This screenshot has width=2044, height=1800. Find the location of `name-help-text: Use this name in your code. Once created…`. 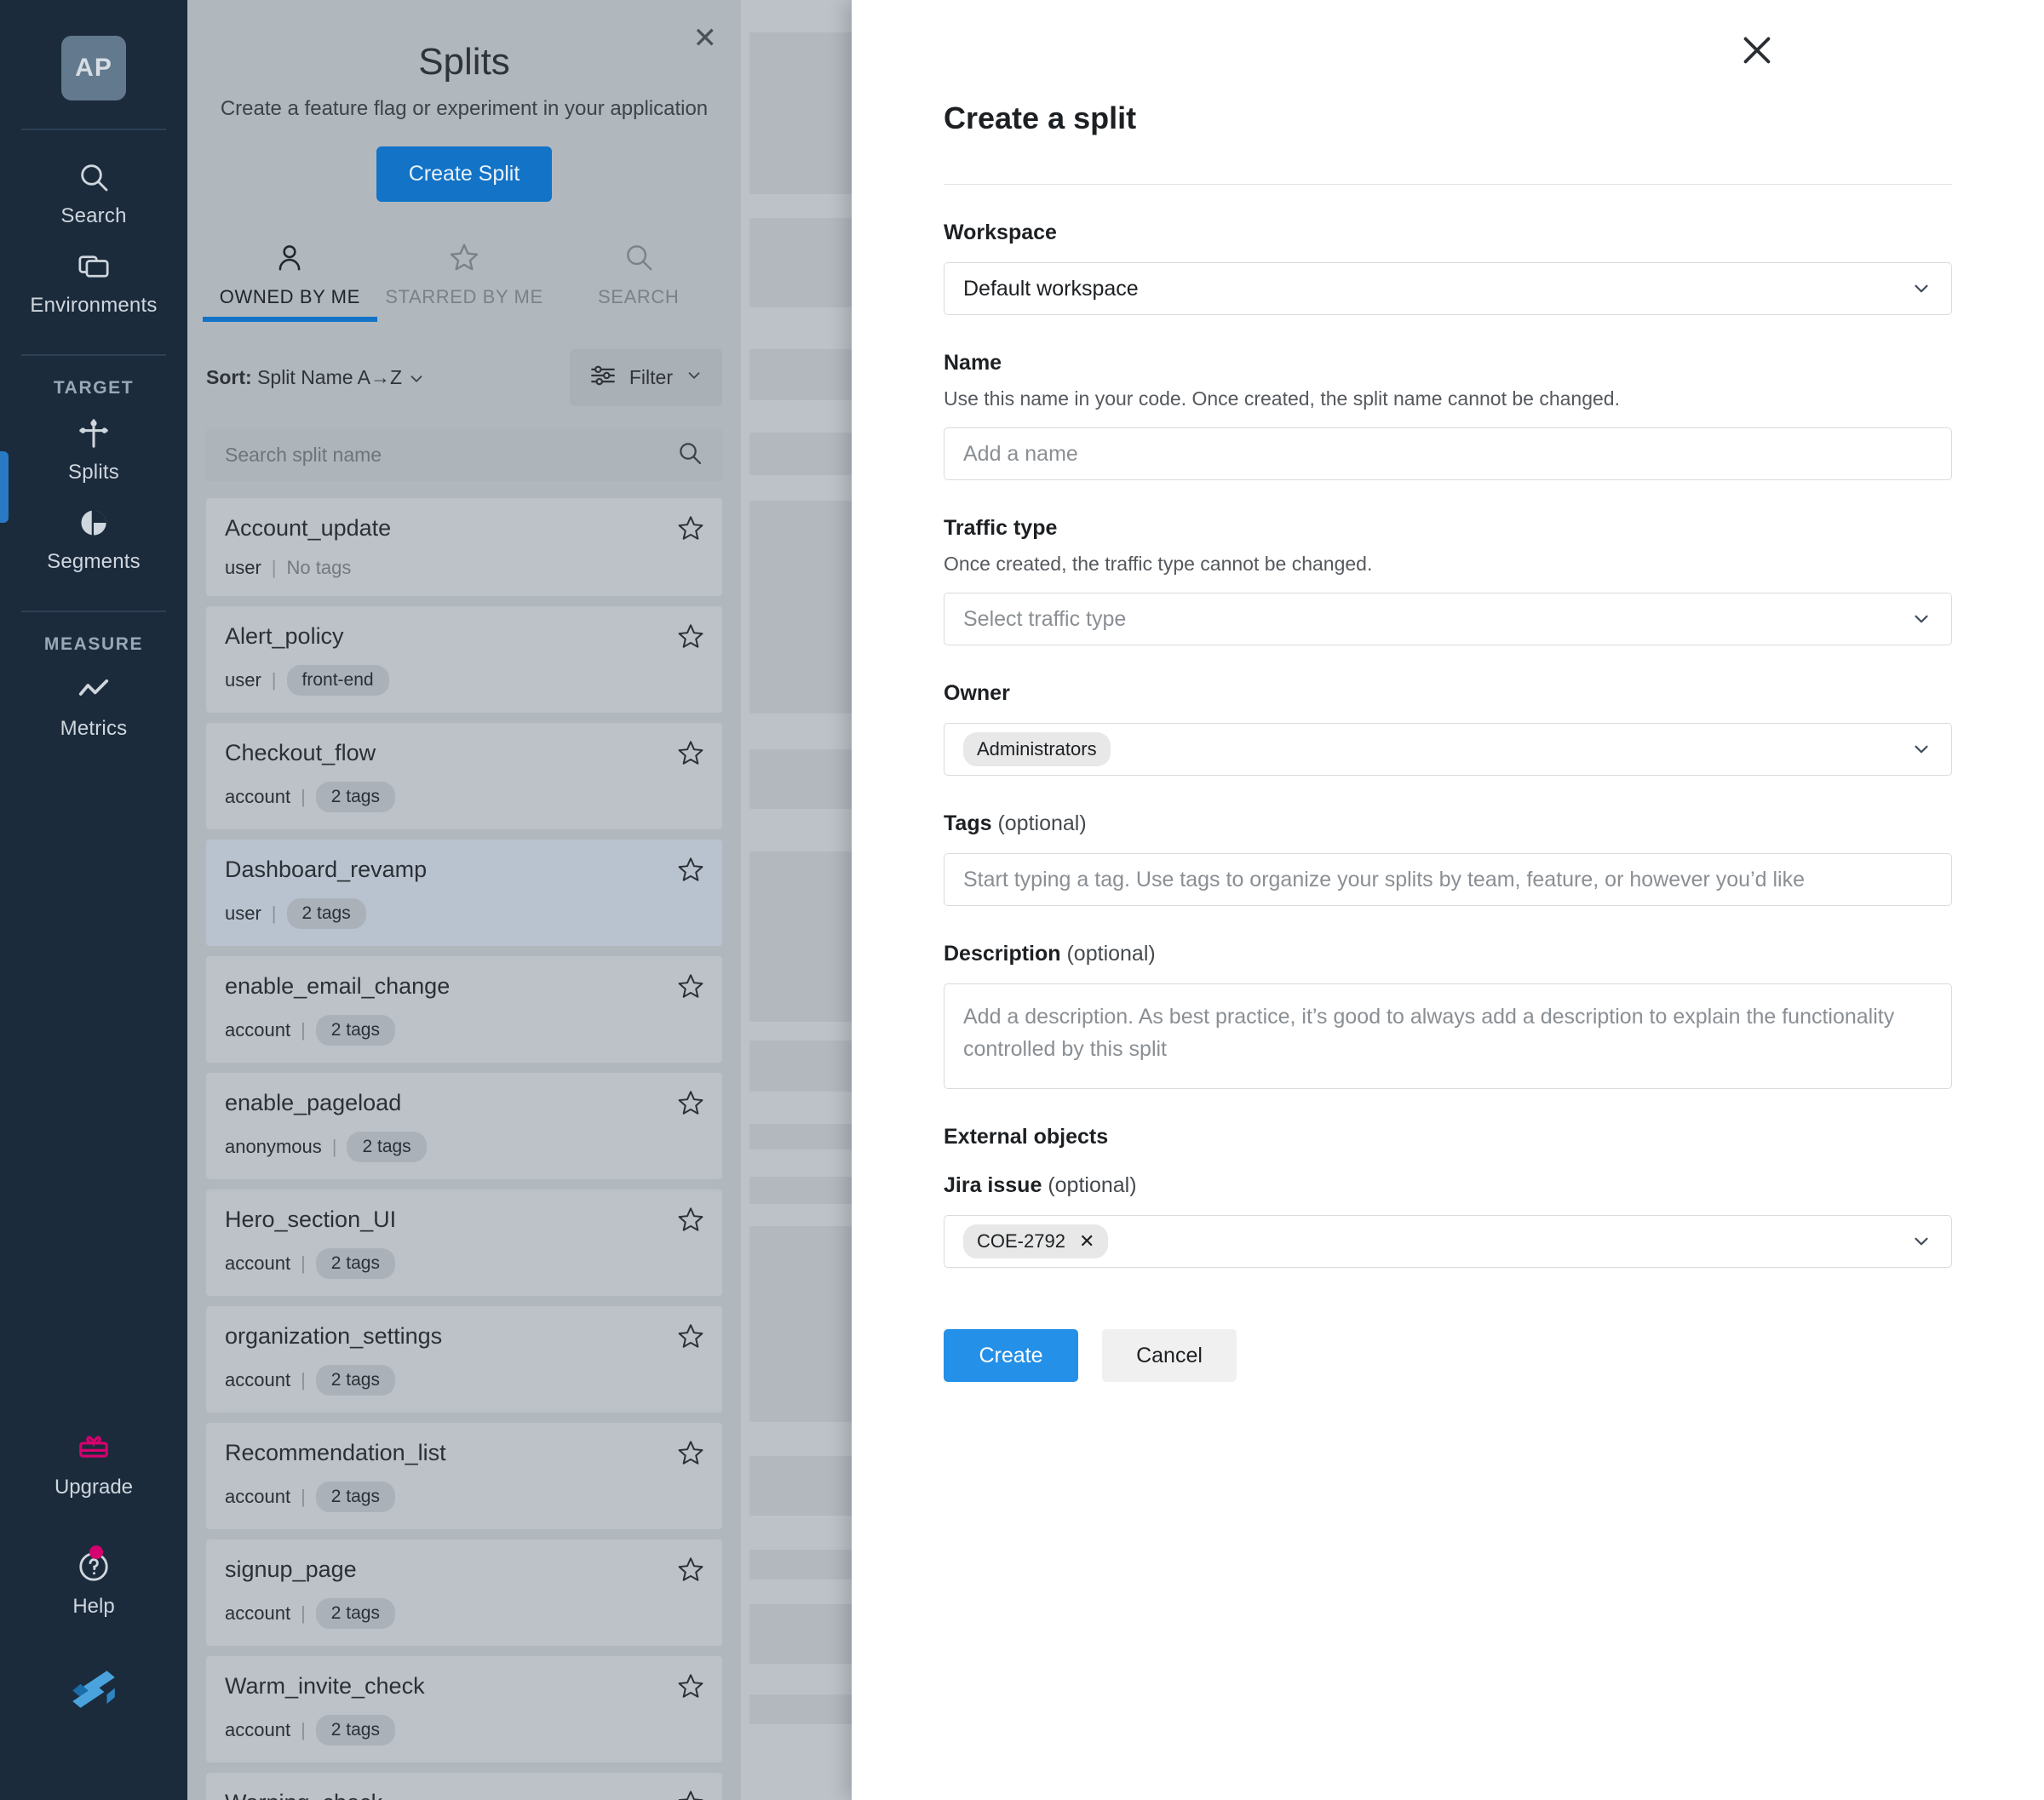

name-help-text: Use this name in your code. Once created… is located at coordinates (1282, 398).